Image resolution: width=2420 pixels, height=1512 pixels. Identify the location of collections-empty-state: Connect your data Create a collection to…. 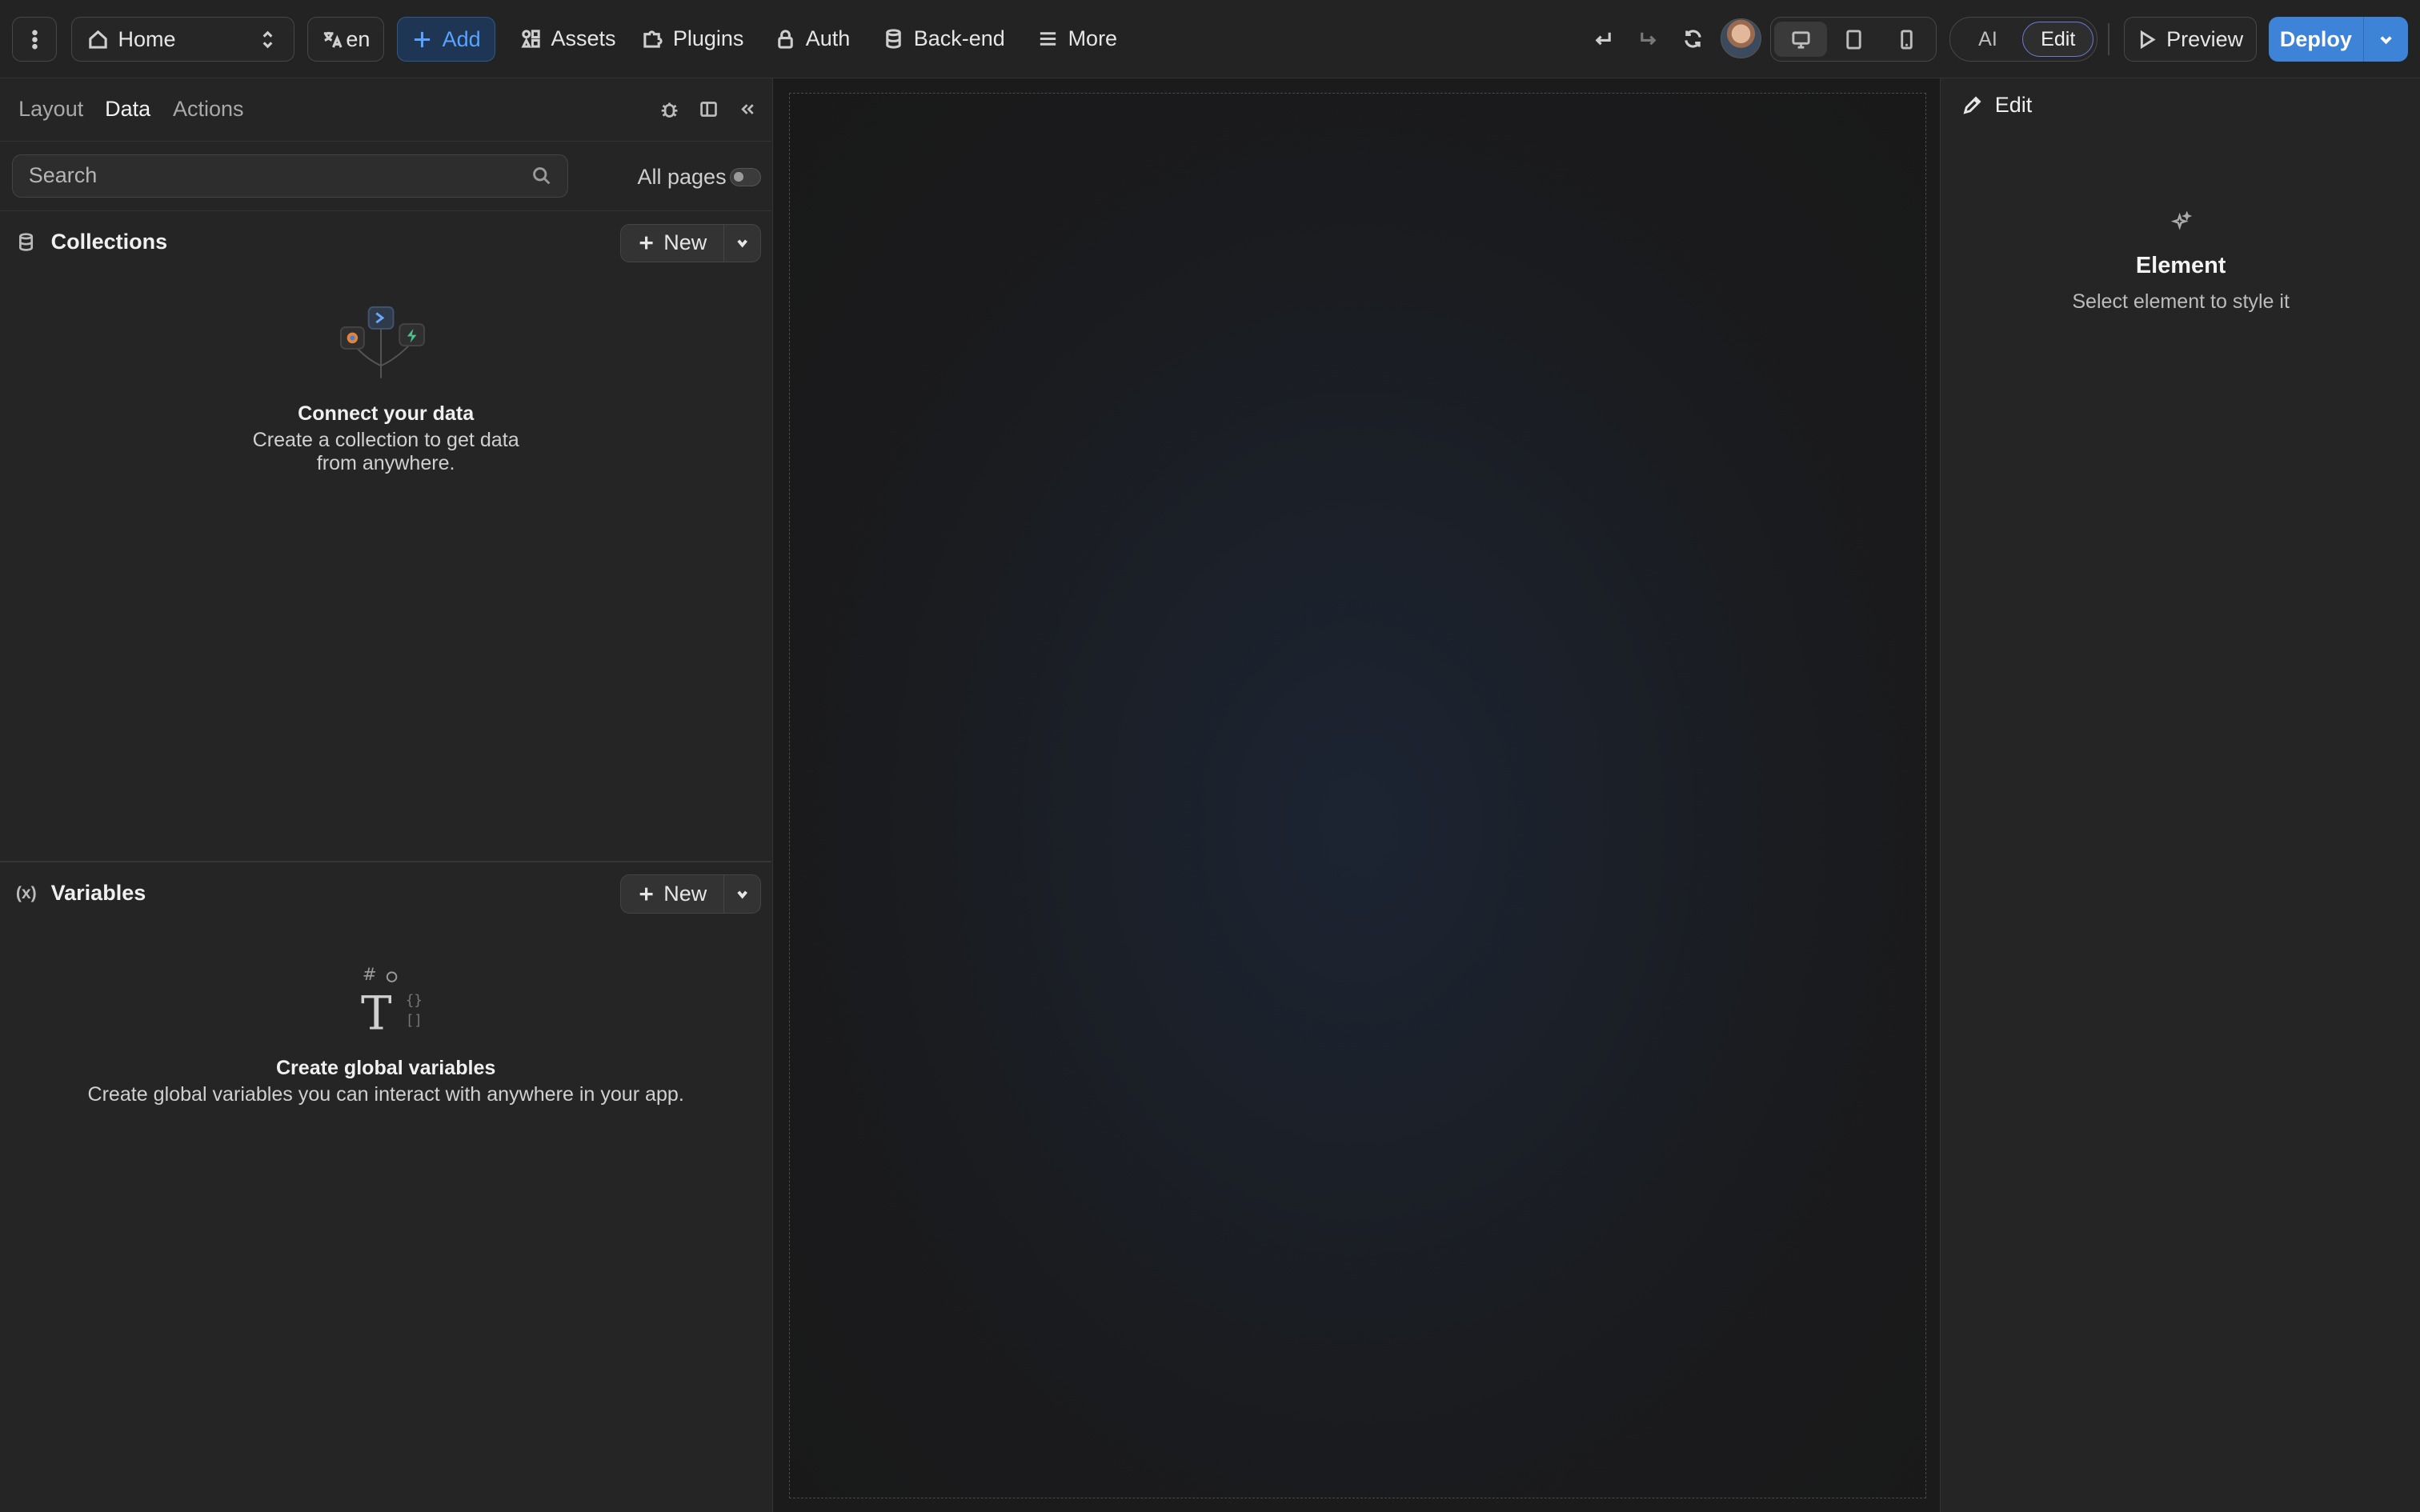
(385, 389).